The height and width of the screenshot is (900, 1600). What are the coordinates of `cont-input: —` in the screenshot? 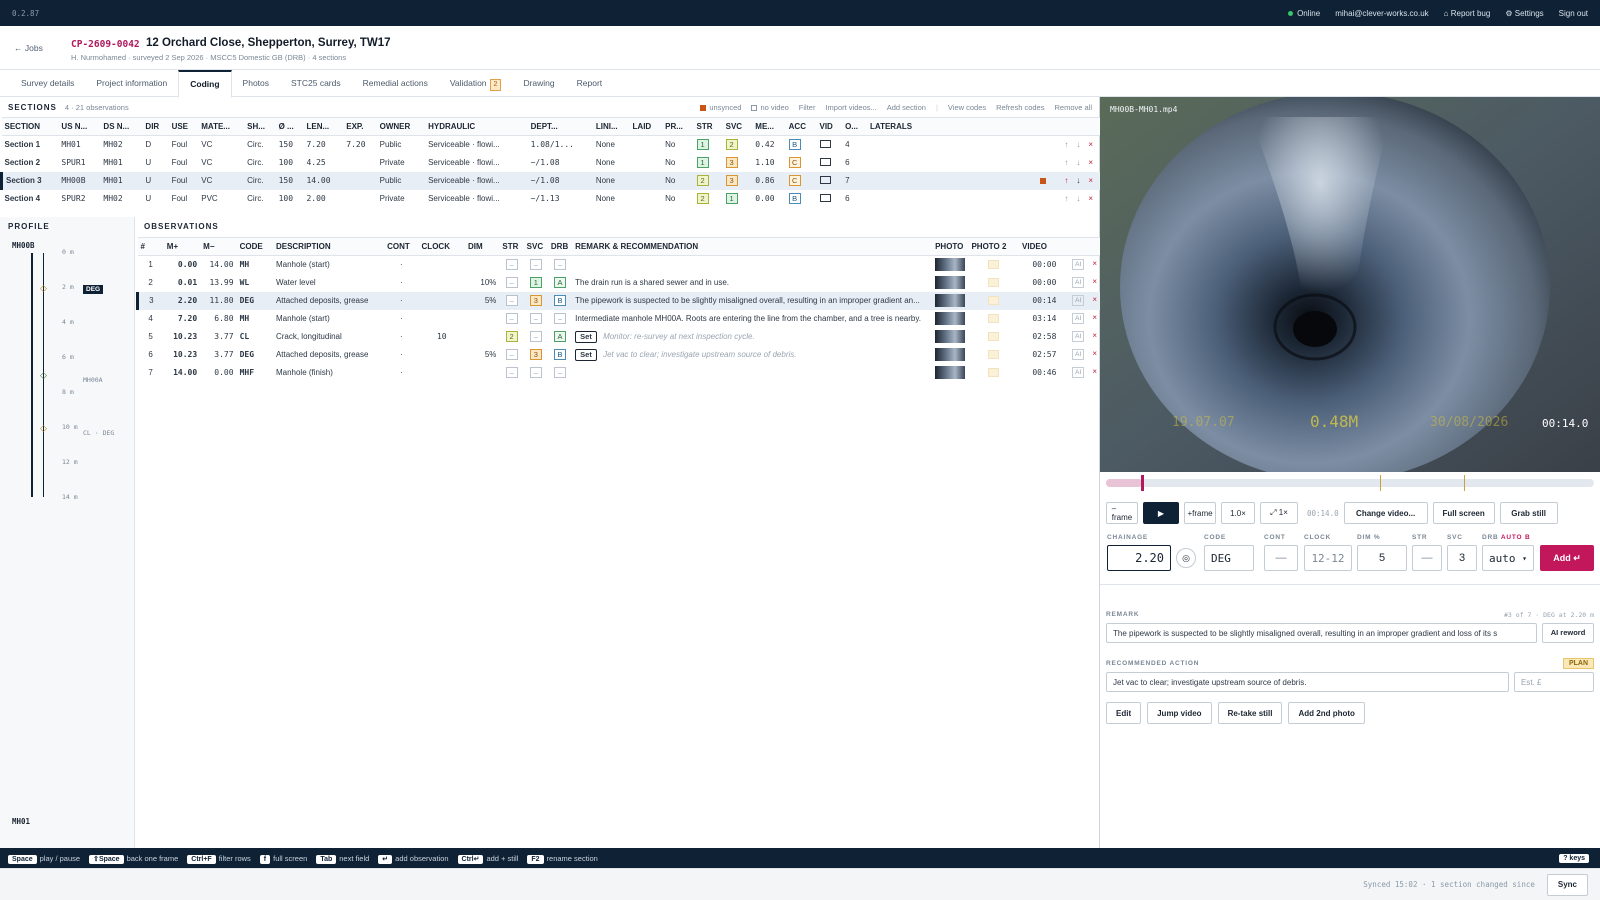 It's located at (1281, 558).